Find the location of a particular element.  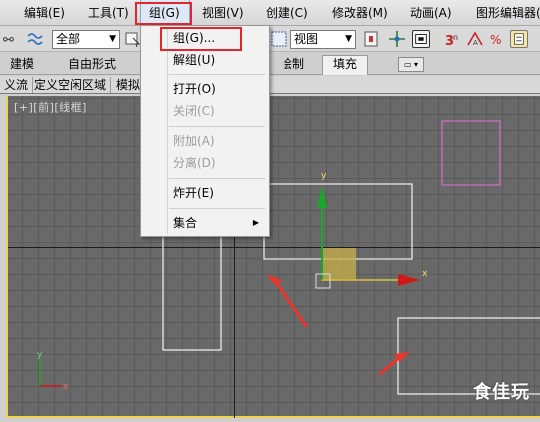

watermark: 食佳玩 is located at coordinates (501, 392).